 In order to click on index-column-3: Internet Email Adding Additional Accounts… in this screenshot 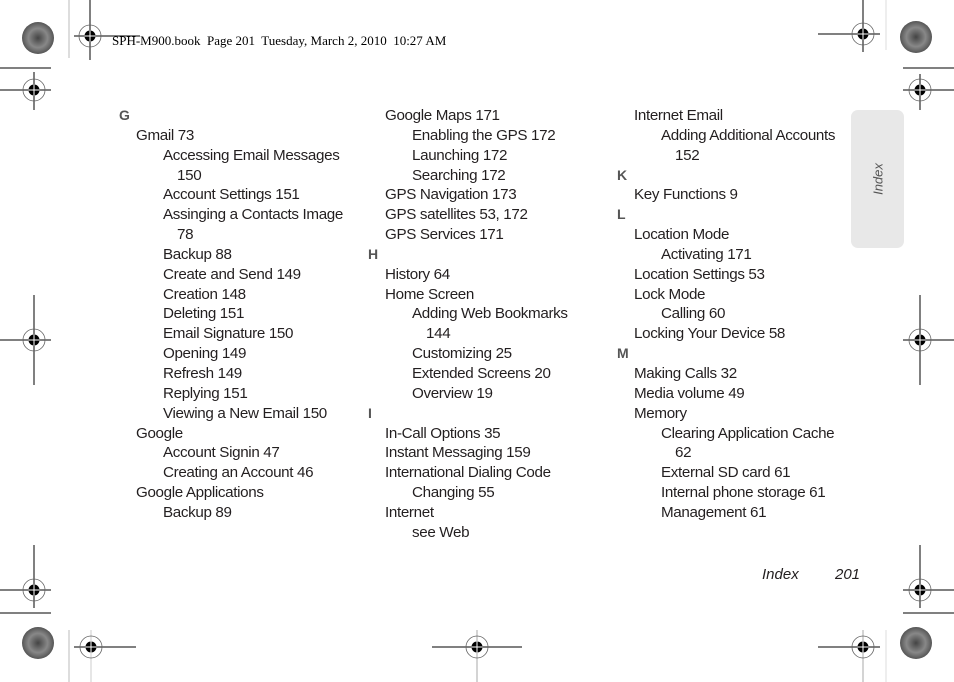, I will do `click(726, 314)`.